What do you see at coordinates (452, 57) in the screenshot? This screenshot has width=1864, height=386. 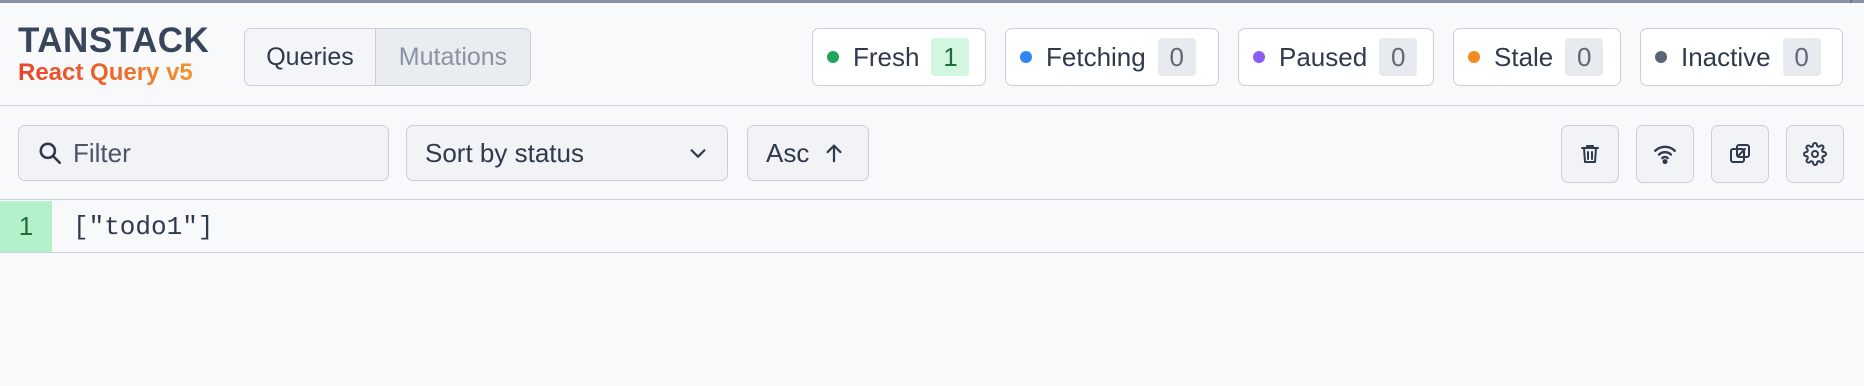 I see `tab-mutations: Mutations` at bounding box center [452, 57].